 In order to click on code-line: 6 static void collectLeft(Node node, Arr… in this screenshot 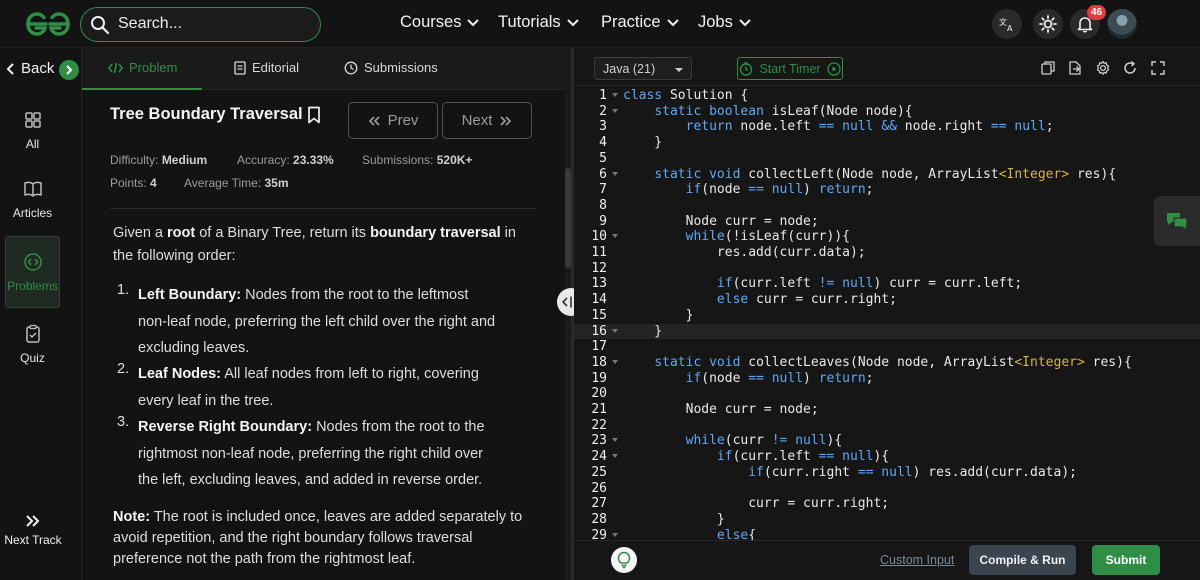, I will do `click(887, 175)`.